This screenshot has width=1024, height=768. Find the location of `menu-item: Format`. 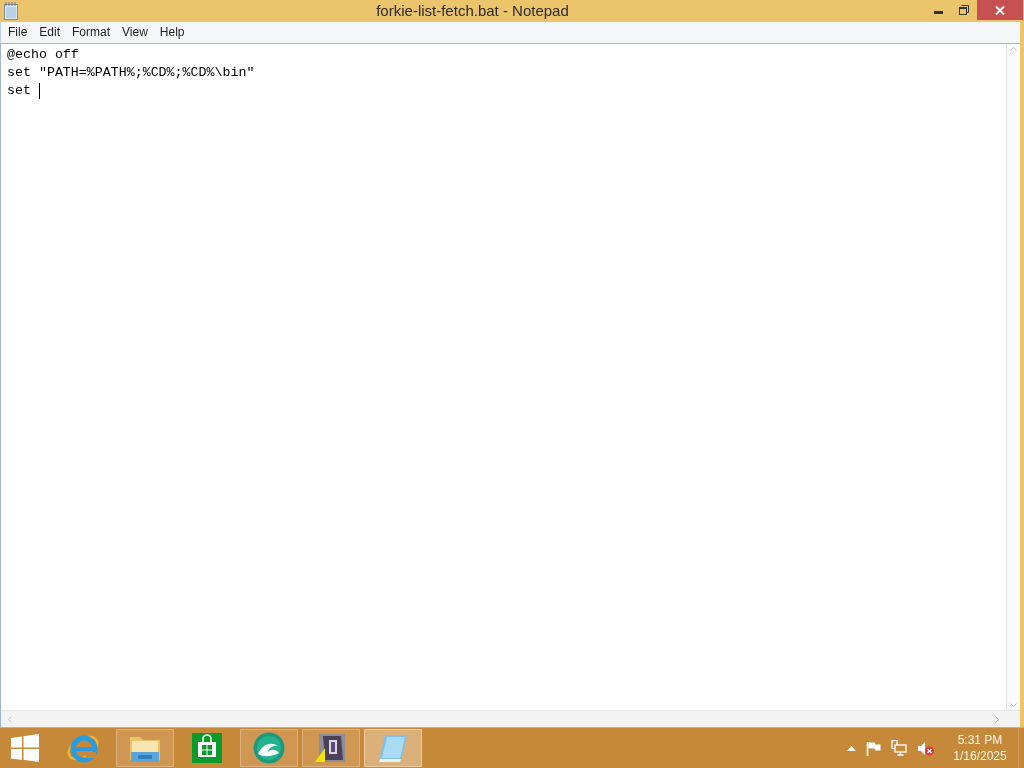

menu-item: Format is located at coordinates (91, 32).